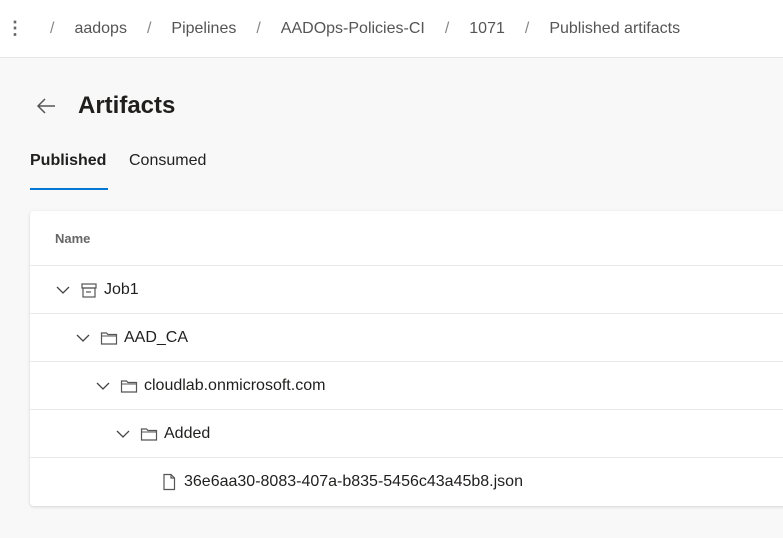 The width and height of the screenshot is (783, 538). What do you see at coordinates (89, 290) in the screenshot?
I see `artifact-icon` at bounding box center [89, 290].